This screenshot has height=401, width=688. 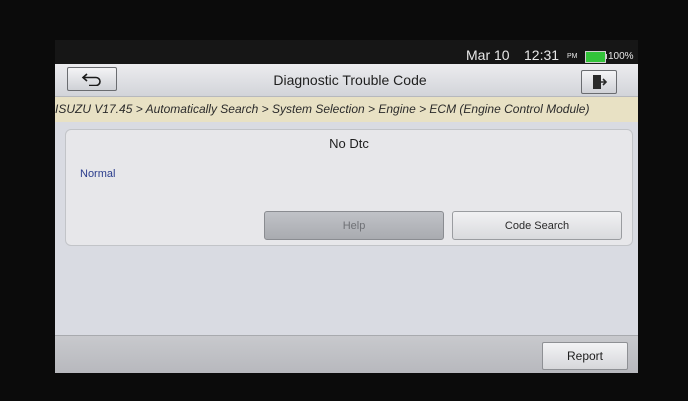 What do you see at coordinates (350, 80) in the screenshot?
I see `page-title: Diagnostic Trouble Code` at bounding box center [350, 80].